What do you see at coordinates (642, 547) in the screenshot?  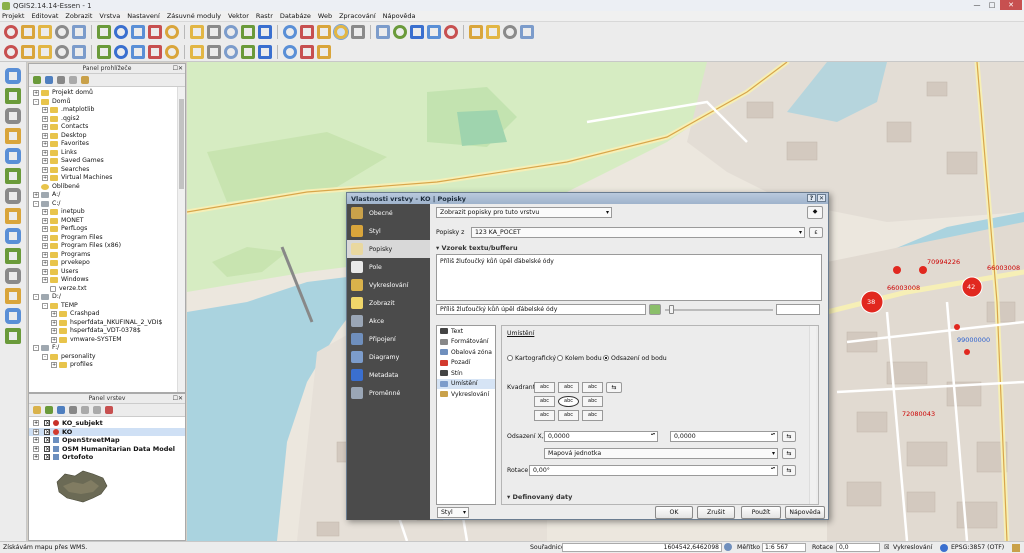 I see `coordinate-field: 1604542,6462098` at bounding box center [642, 547].